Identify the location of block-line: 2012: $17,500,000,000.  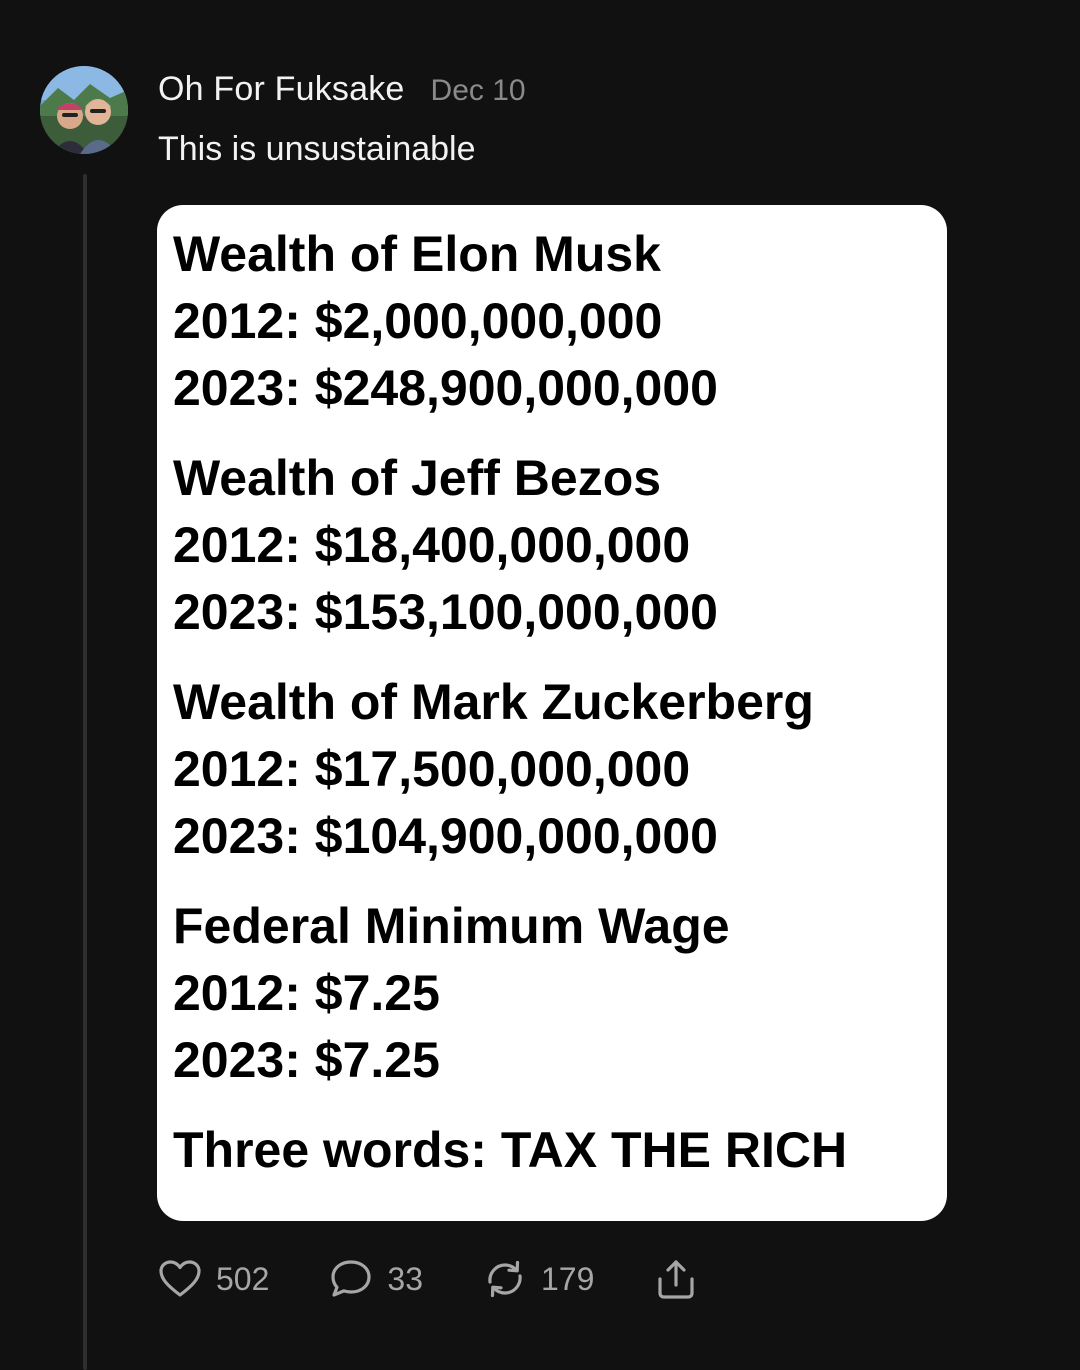
(432, 769).